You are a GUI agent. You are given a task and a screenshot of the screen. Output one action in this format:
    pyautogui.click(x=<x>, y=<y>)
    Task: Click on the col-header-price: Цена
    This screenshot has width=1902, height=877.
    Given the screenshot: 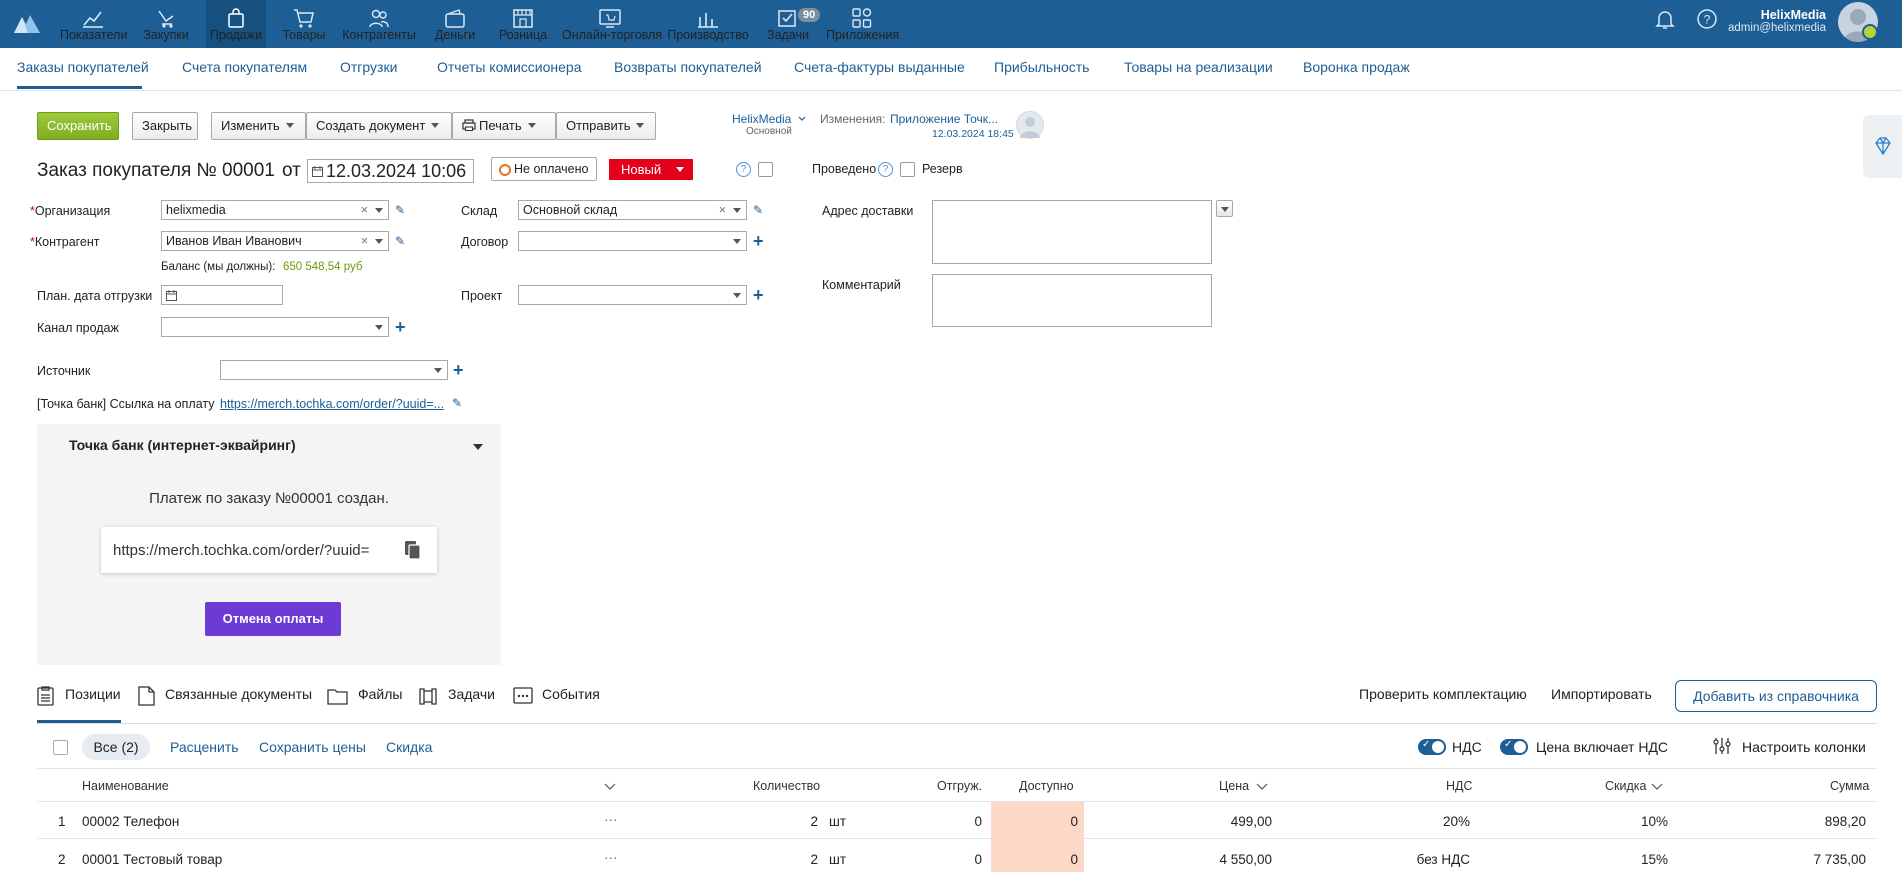 What is the action you would take?
    pyautogui.click(x=1234, y=786)
    